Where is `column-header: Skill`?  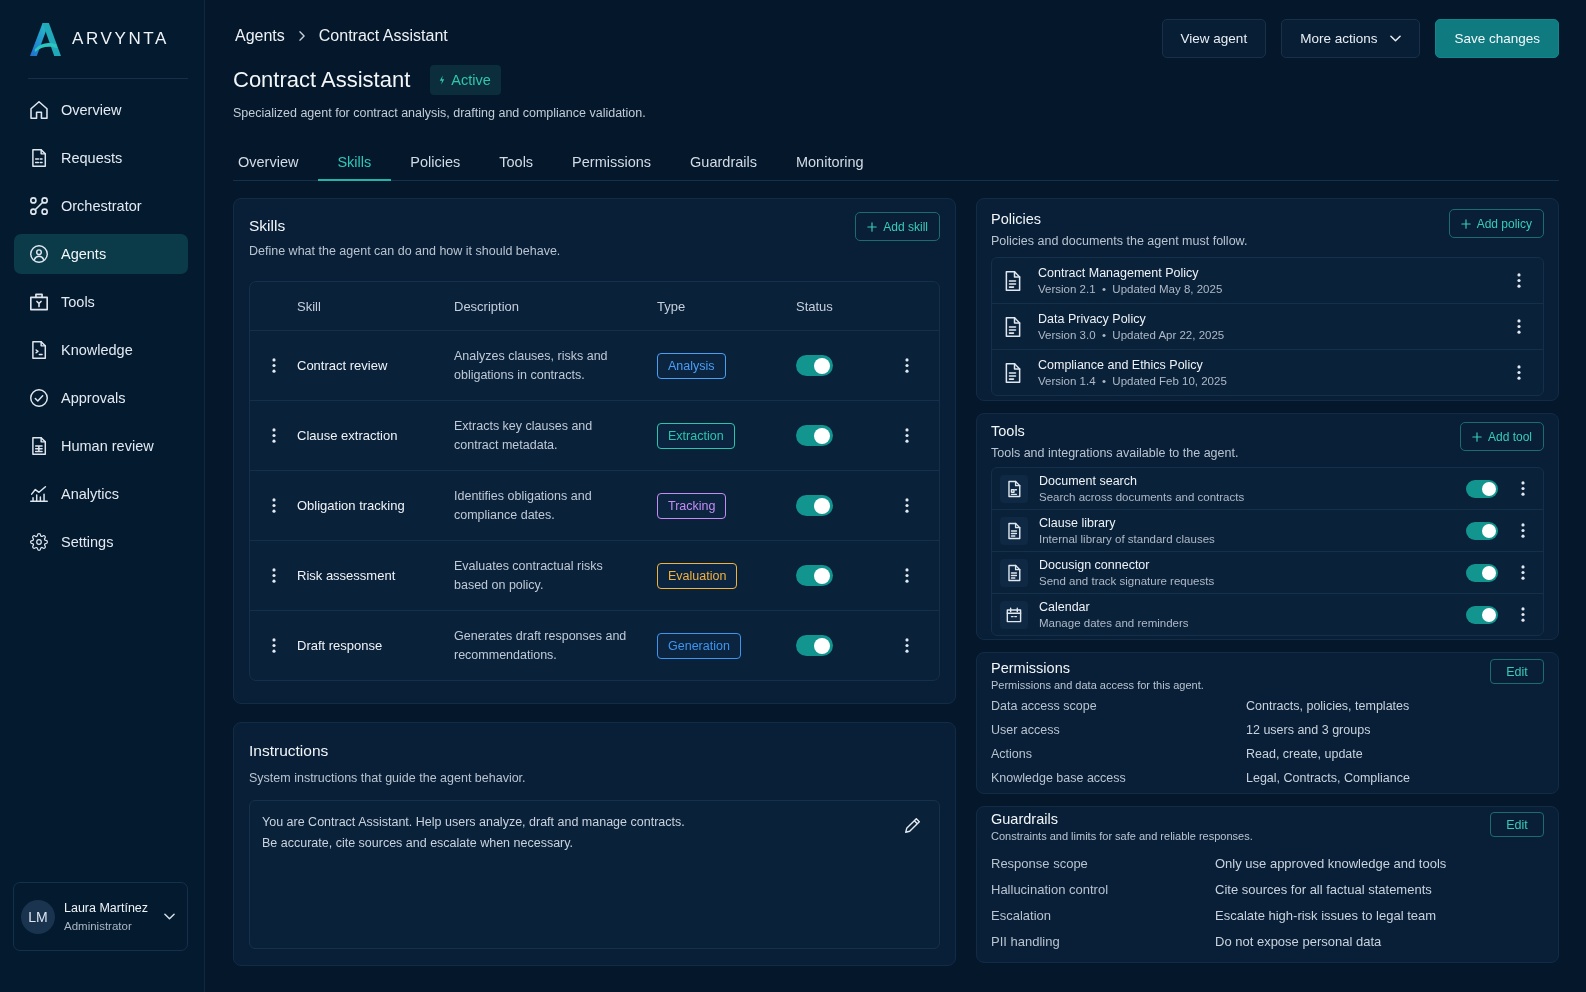 column-header: Skill is located at coordinates (309, 306).